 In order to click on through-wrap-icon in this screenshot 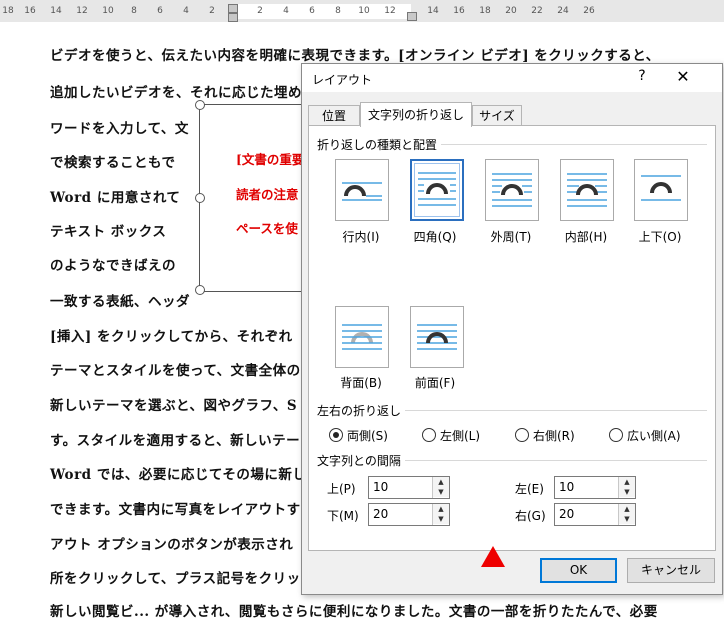, I will do `click(587, 190)`.